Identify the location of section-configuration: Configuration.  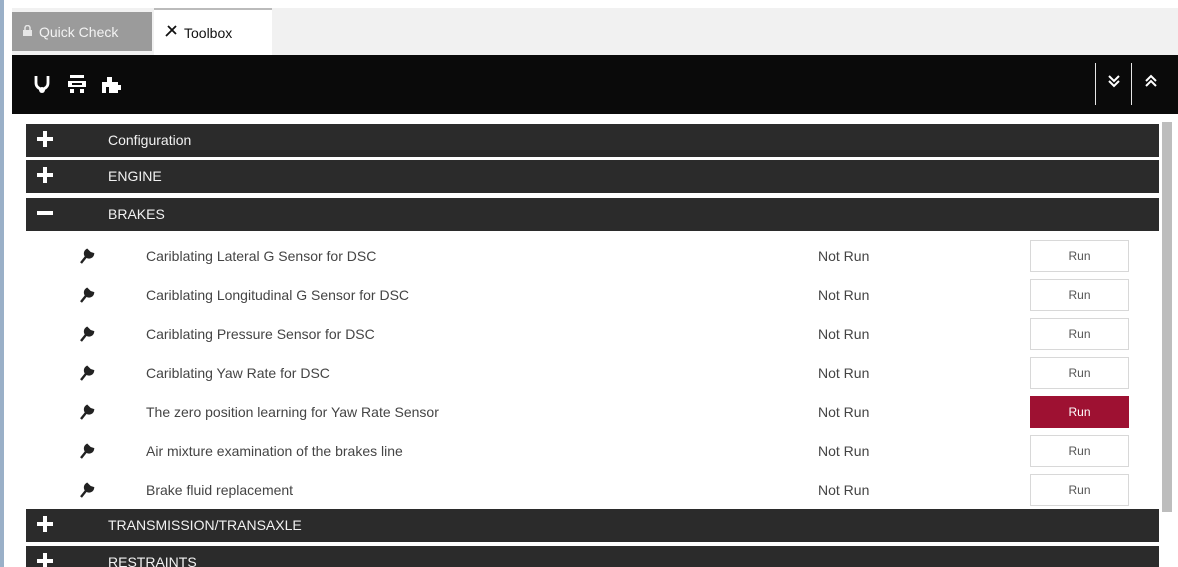
(592, 140).